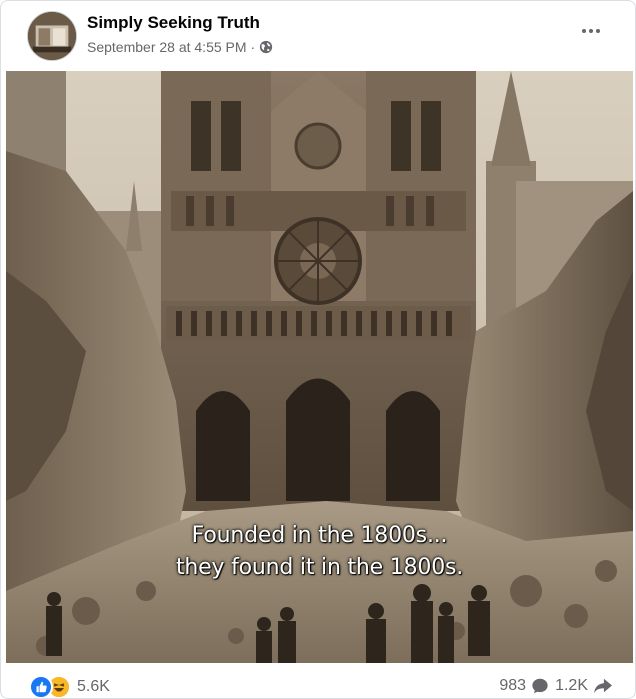  I want to click on more-options-icon, so click(591, 31).